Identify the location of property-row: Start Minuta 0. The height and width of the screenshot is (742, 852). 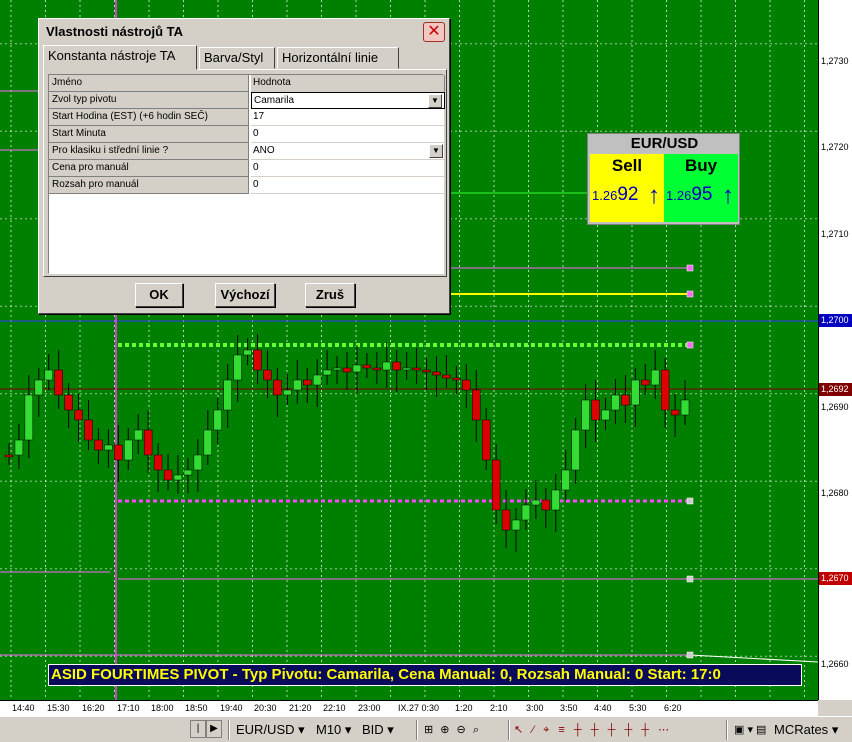
(247, 134).